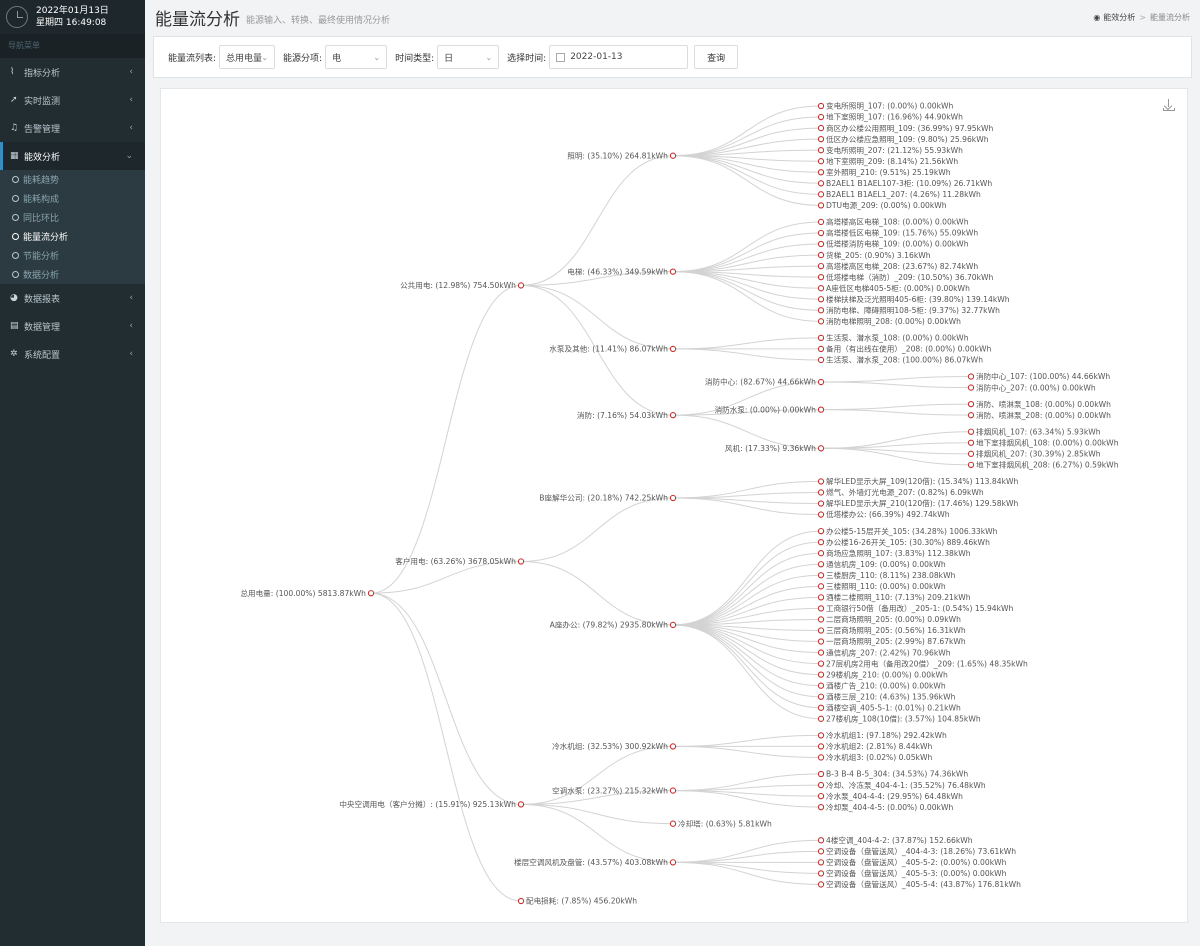 The height and width of the screenshot is (946, 1200). I want to click on energy-type-select: 电 ⌄, so click(356, 57).